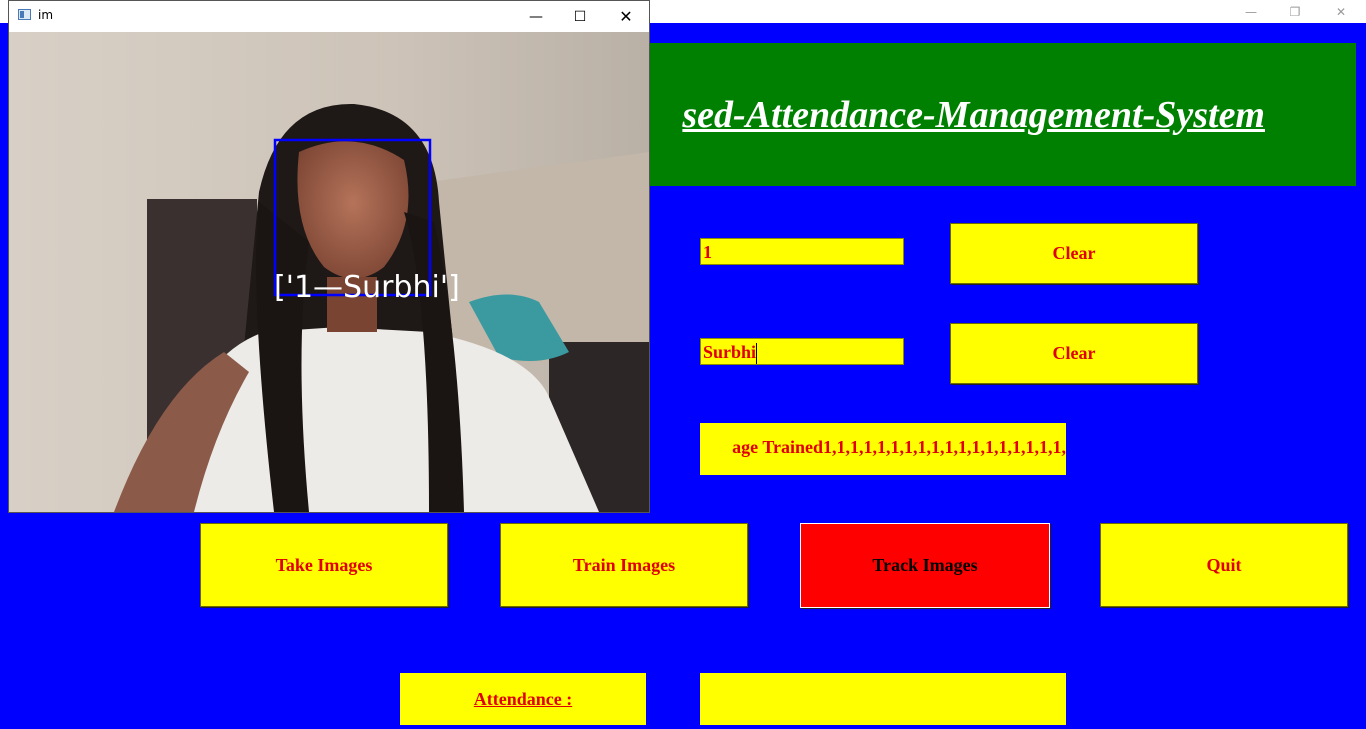 The width and height of the screenshot is (1366, 729). What do you see at coordinates (580, 16) in the screenshot?
I see `camera-maximize-button: ☐` at bounding box center [580, 16].